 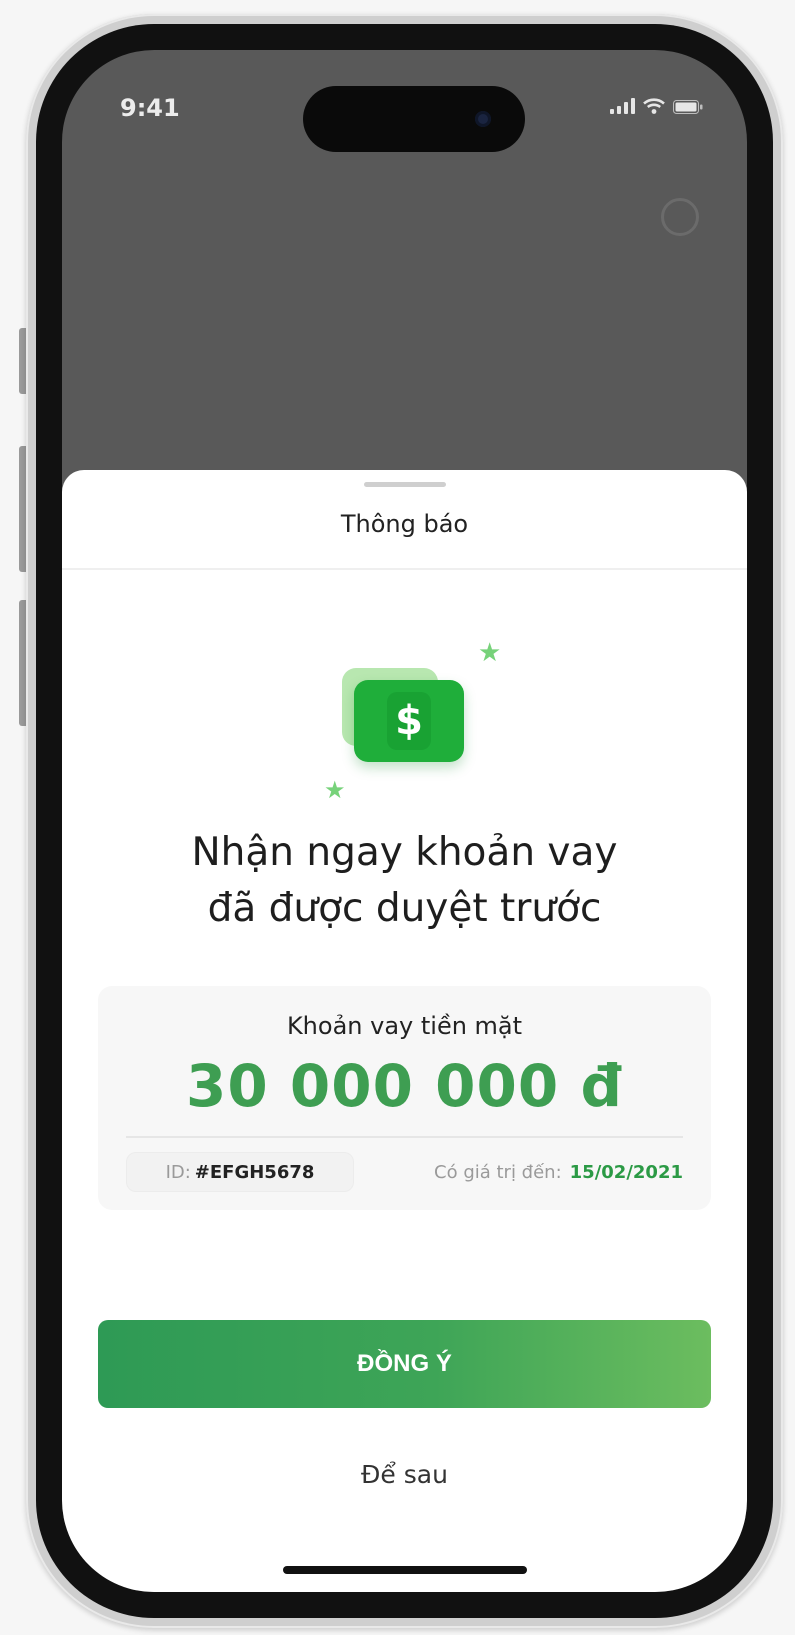 What do you see at coordinates (404, 484) in the screenshot?
I see `sheet-grabber` at bounding box center [404, 484].